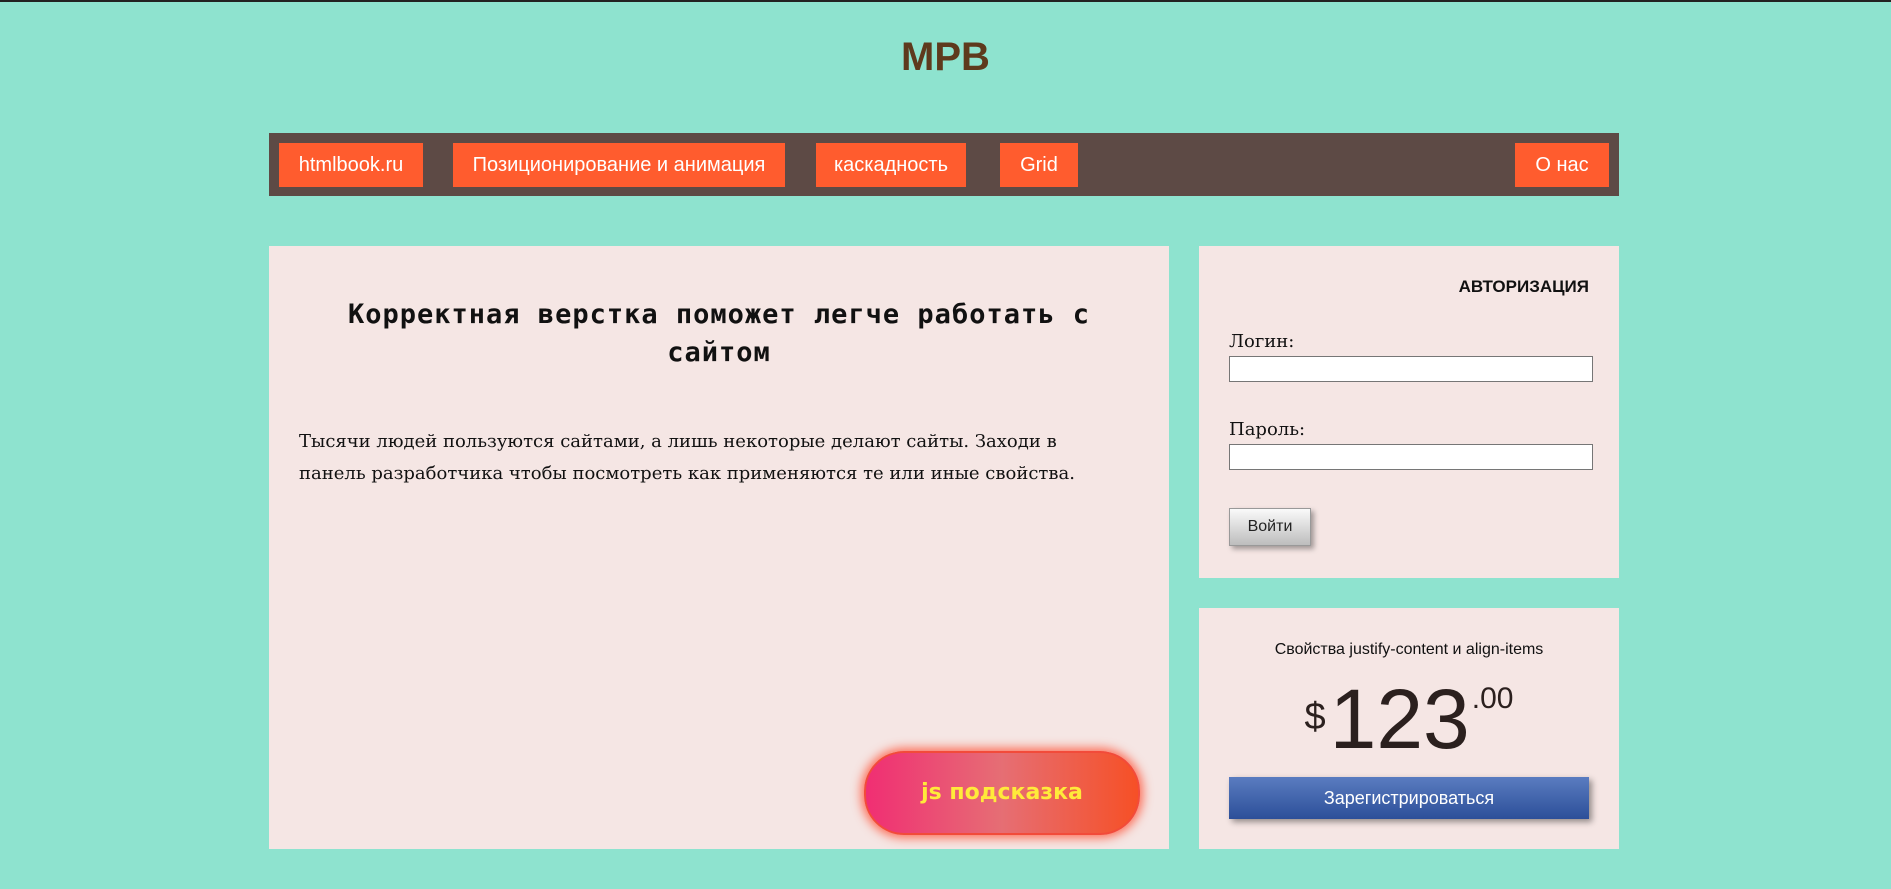 The image size is (1891, 889). I want to click on password-input, so click(1411, 457).